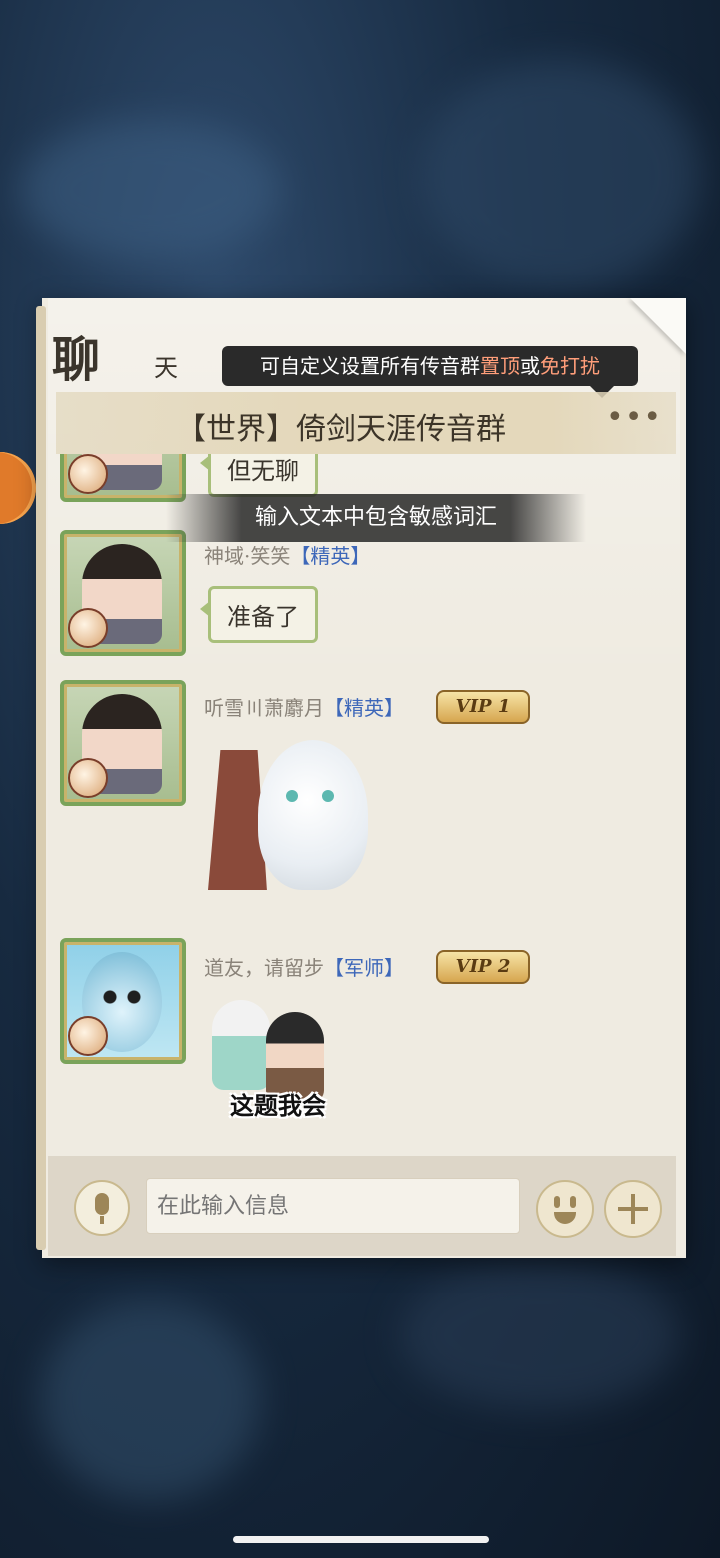 Image resolution: width=720 pixels, height=1558 pixels. What do you see at coordinates (658, 326) in the screenshot?
I see `page-corner` at bounding box center [658, 326].